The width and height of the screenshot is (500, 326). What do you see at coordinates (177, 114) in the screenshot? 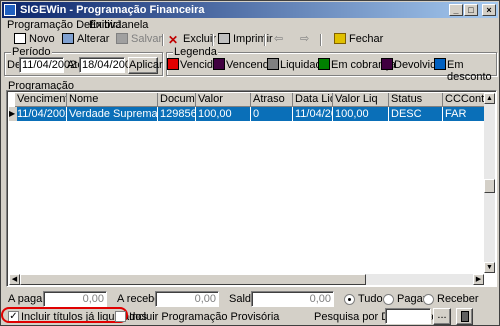
I see `table-cell: 12985634` at bounding box center [177, 114].